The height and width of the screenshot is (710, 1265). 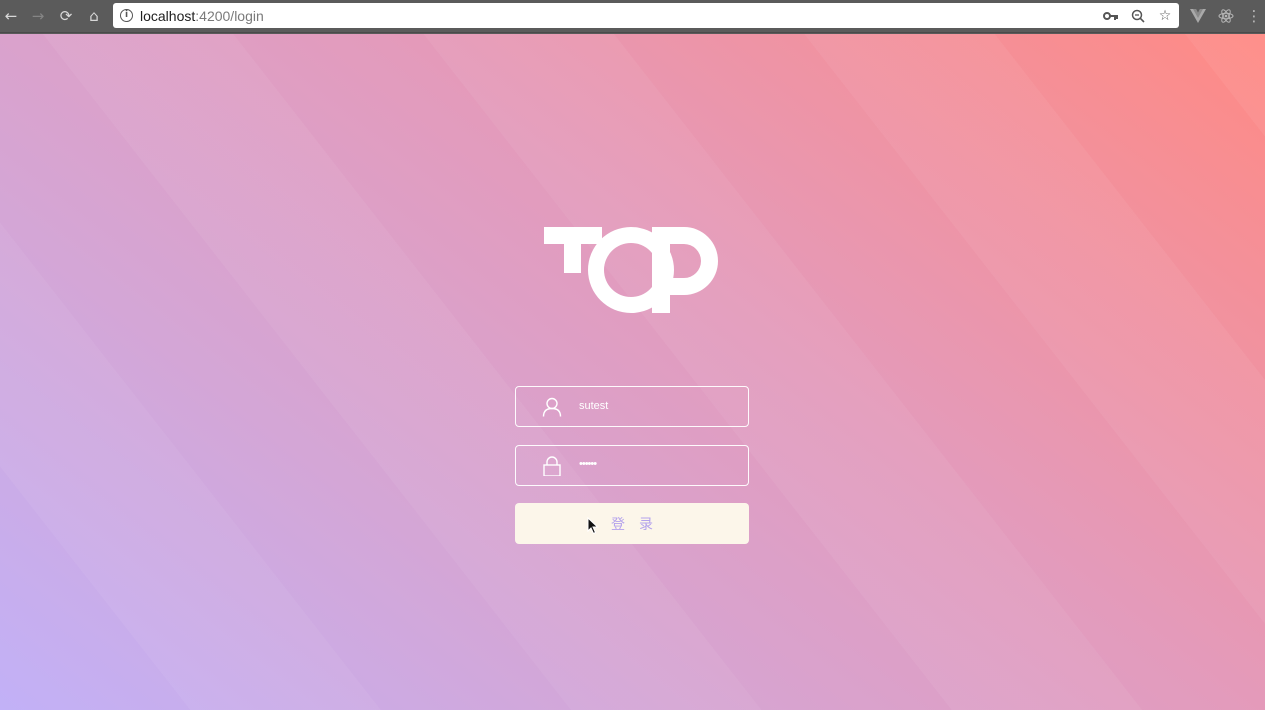 I want to click on vue-devtools-icon, so click(x=1198, y=16).